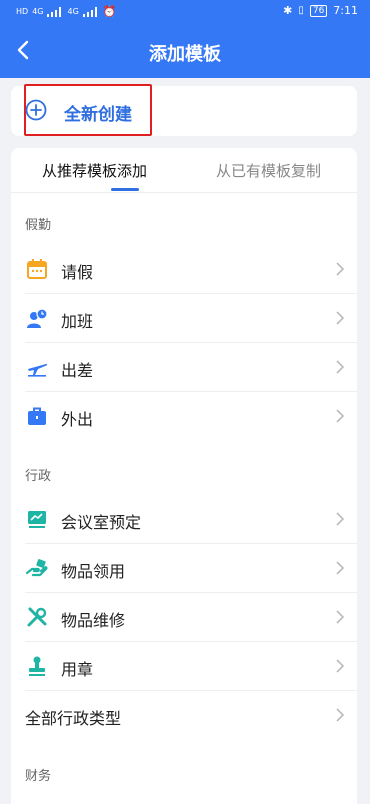 The height and width of the screenshot is (804, 370). I want to click on list-item-meeting-room: 会议室预定, so click(184, 519).